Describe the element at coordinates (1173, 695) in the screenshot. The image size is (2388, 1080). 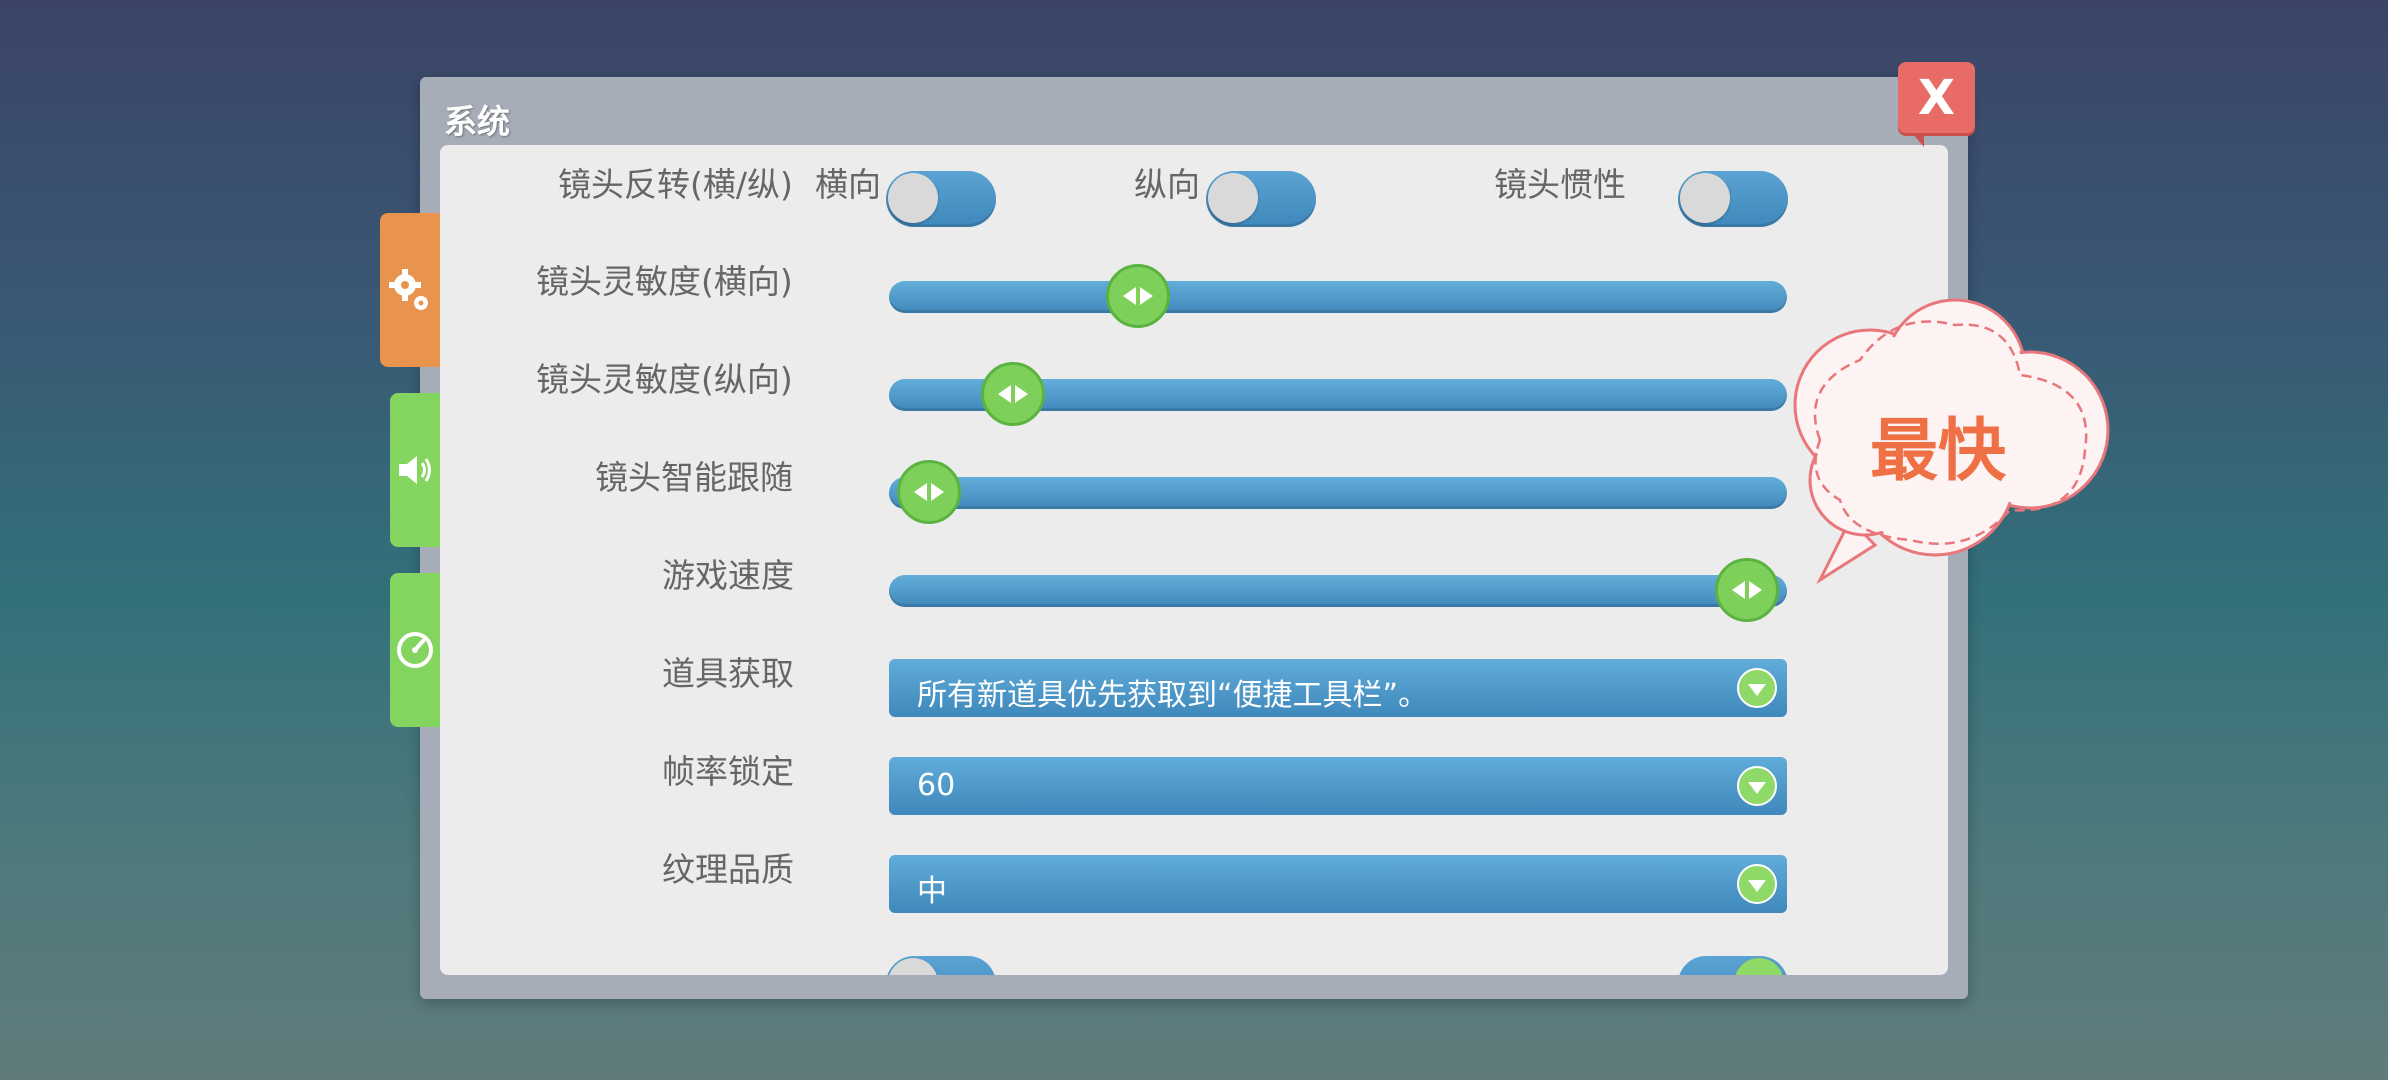
I see `item-pickup-value: 所有新道具优先获取到“便捷工具栏”。` at that location.